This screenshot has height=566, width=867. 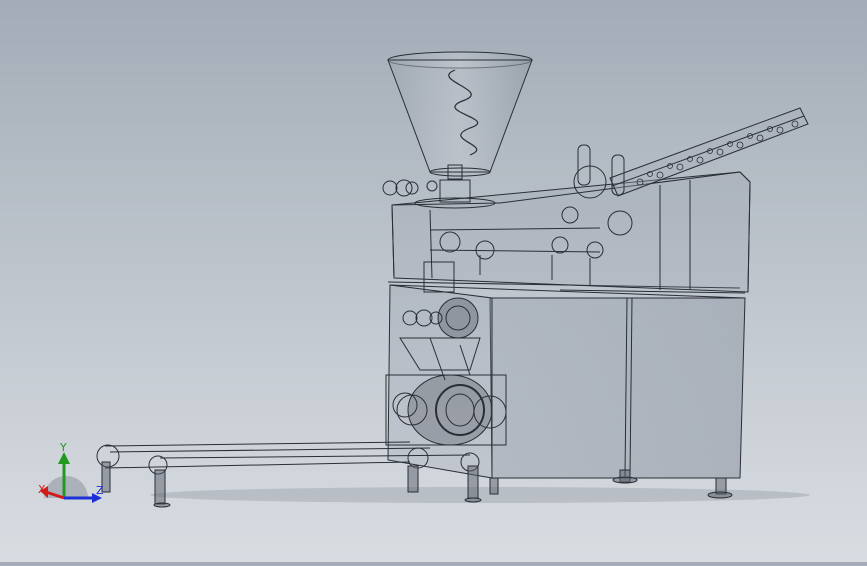 I want to click on triad-y-label: Y, so click(x=63, y=447).